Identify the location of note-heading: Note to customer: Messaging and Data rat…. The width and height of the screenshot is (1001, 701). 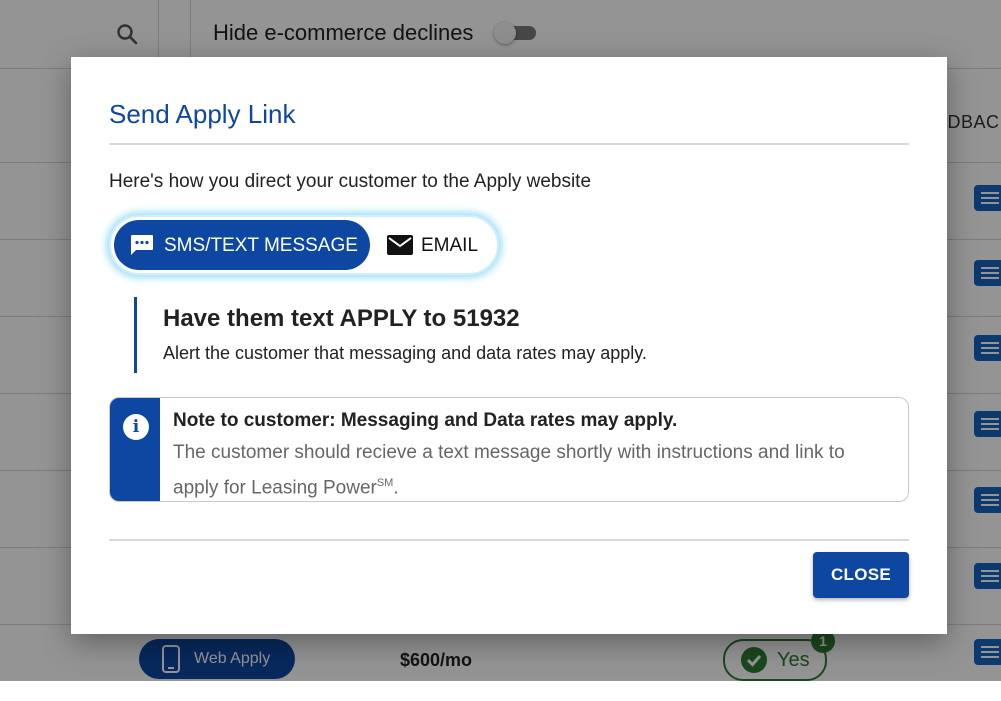
(425, 420).